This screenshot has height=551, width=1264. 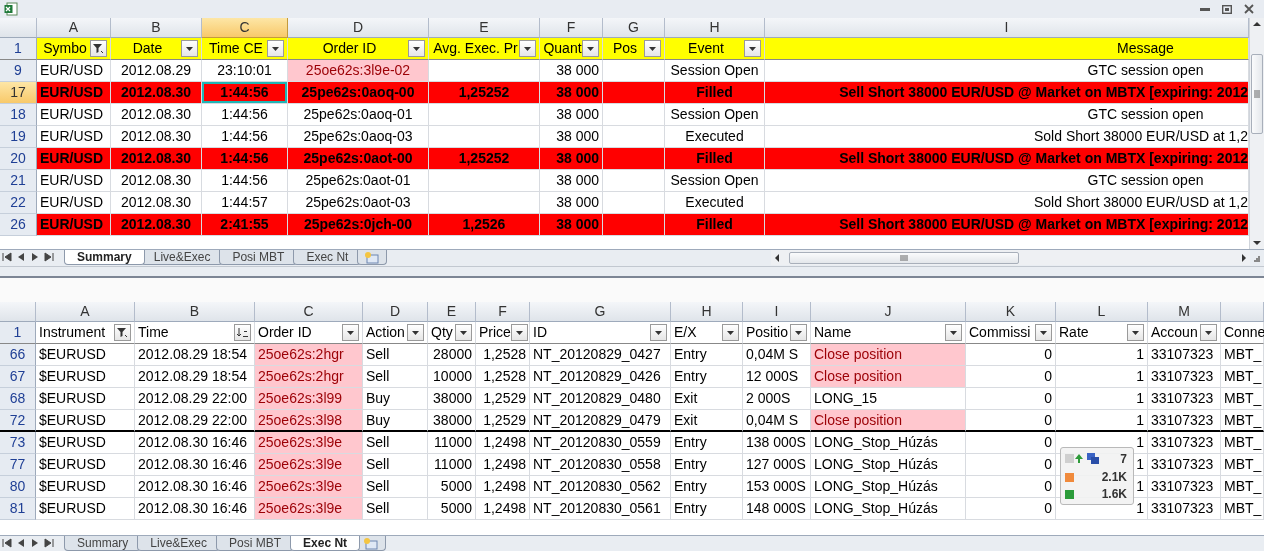 What do you see at coordinates (18, 93) in the screenshot?
I see `row-number: 17` at bounding box center [18, 93].